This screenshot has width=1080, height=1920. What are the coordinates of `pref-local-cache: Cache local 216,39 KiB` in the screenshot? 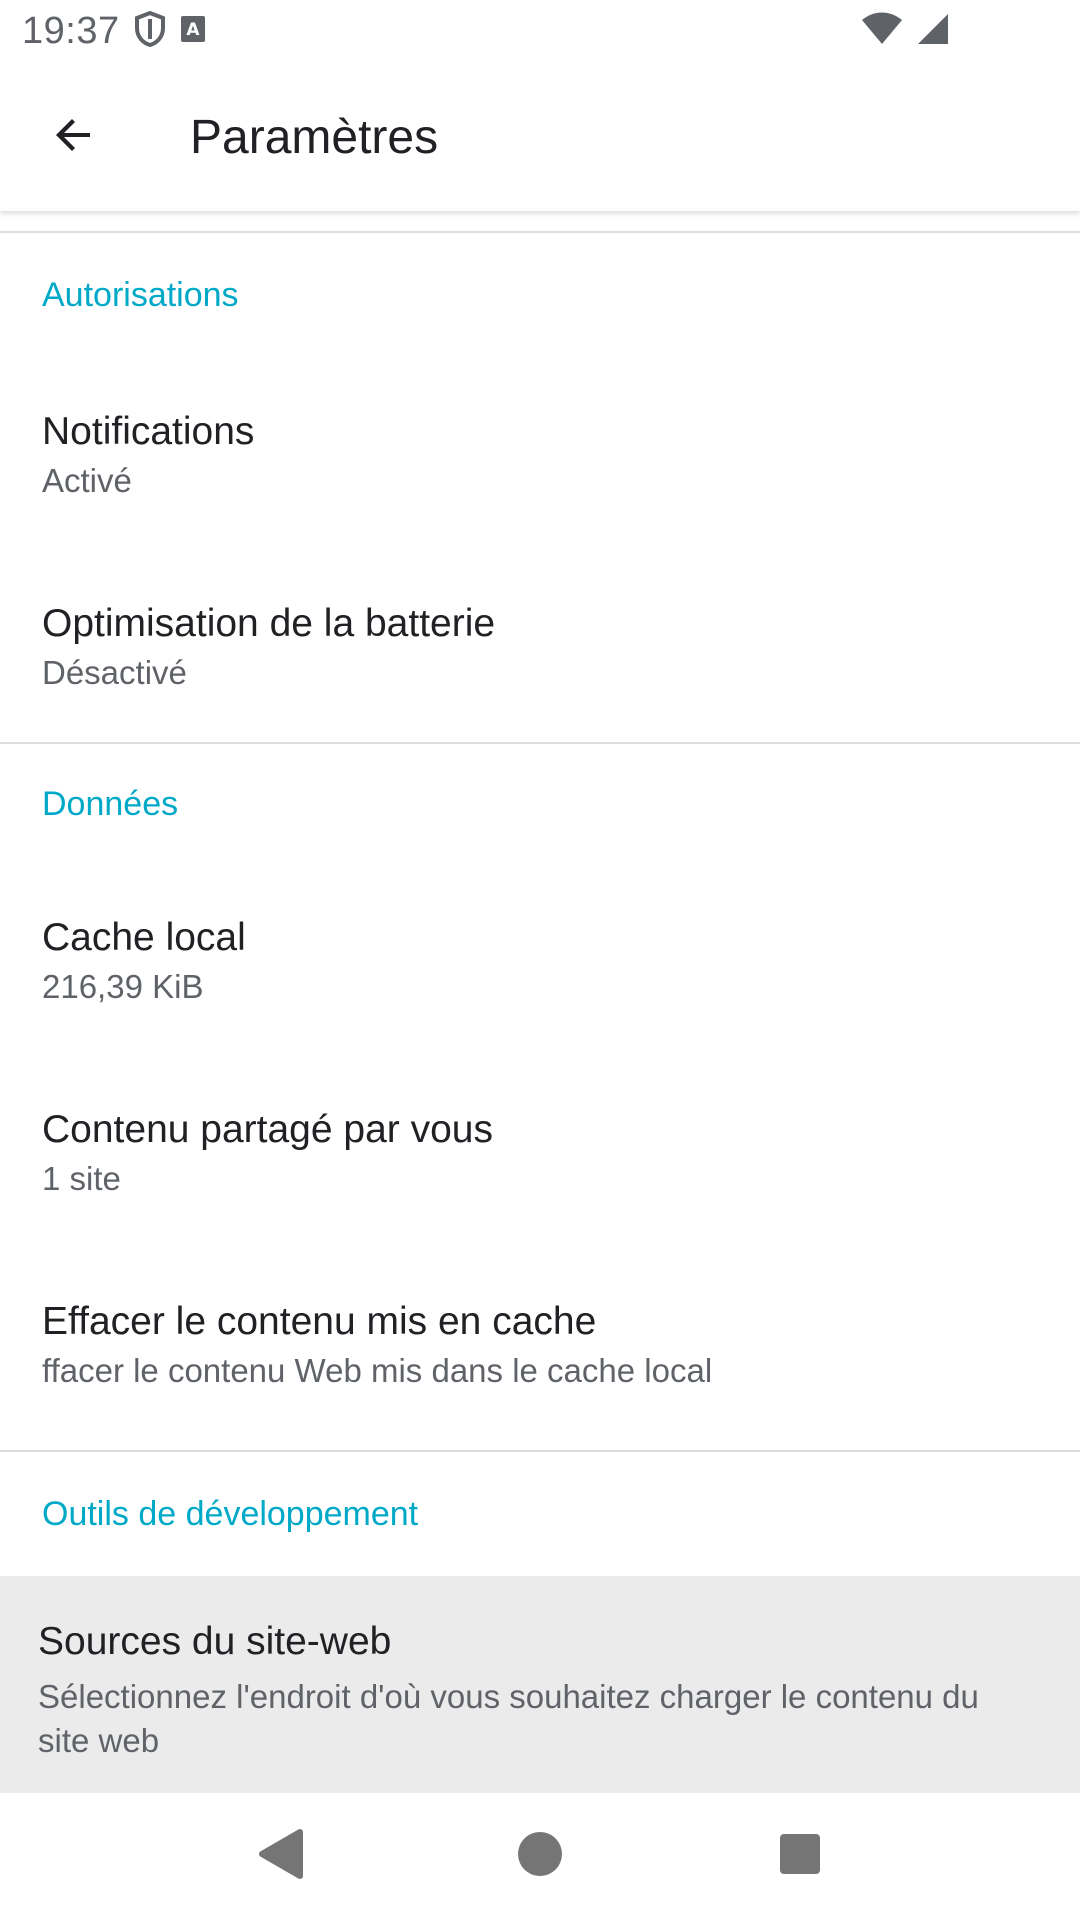 It's located at (540, 960).